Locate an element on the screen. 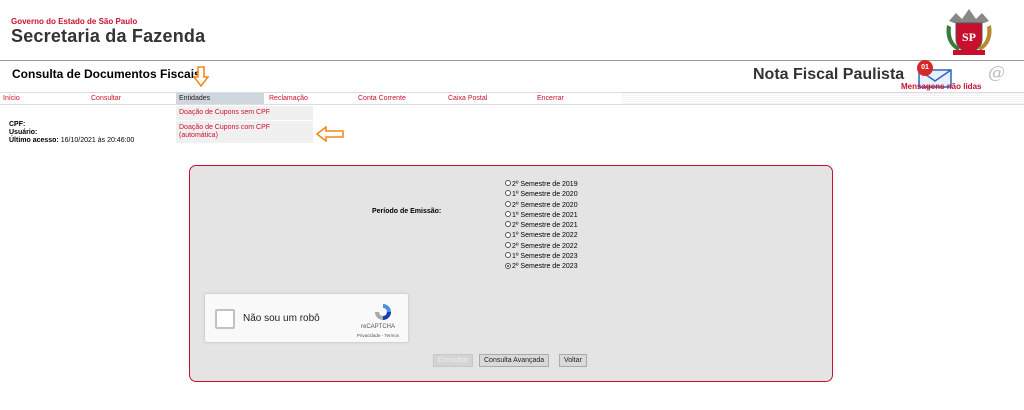 The height and width of the screenshot is (410, 1024). header-divider is located at coordinates (512, 60).